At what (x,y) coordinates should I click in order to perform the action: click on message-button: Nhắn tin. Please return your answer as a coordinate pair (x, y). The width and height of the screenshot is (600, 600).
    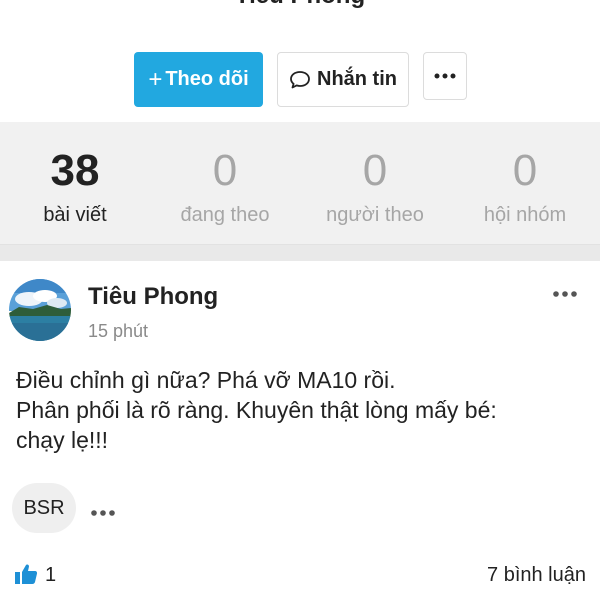
    Looking at the image, I should click on (343, 79).